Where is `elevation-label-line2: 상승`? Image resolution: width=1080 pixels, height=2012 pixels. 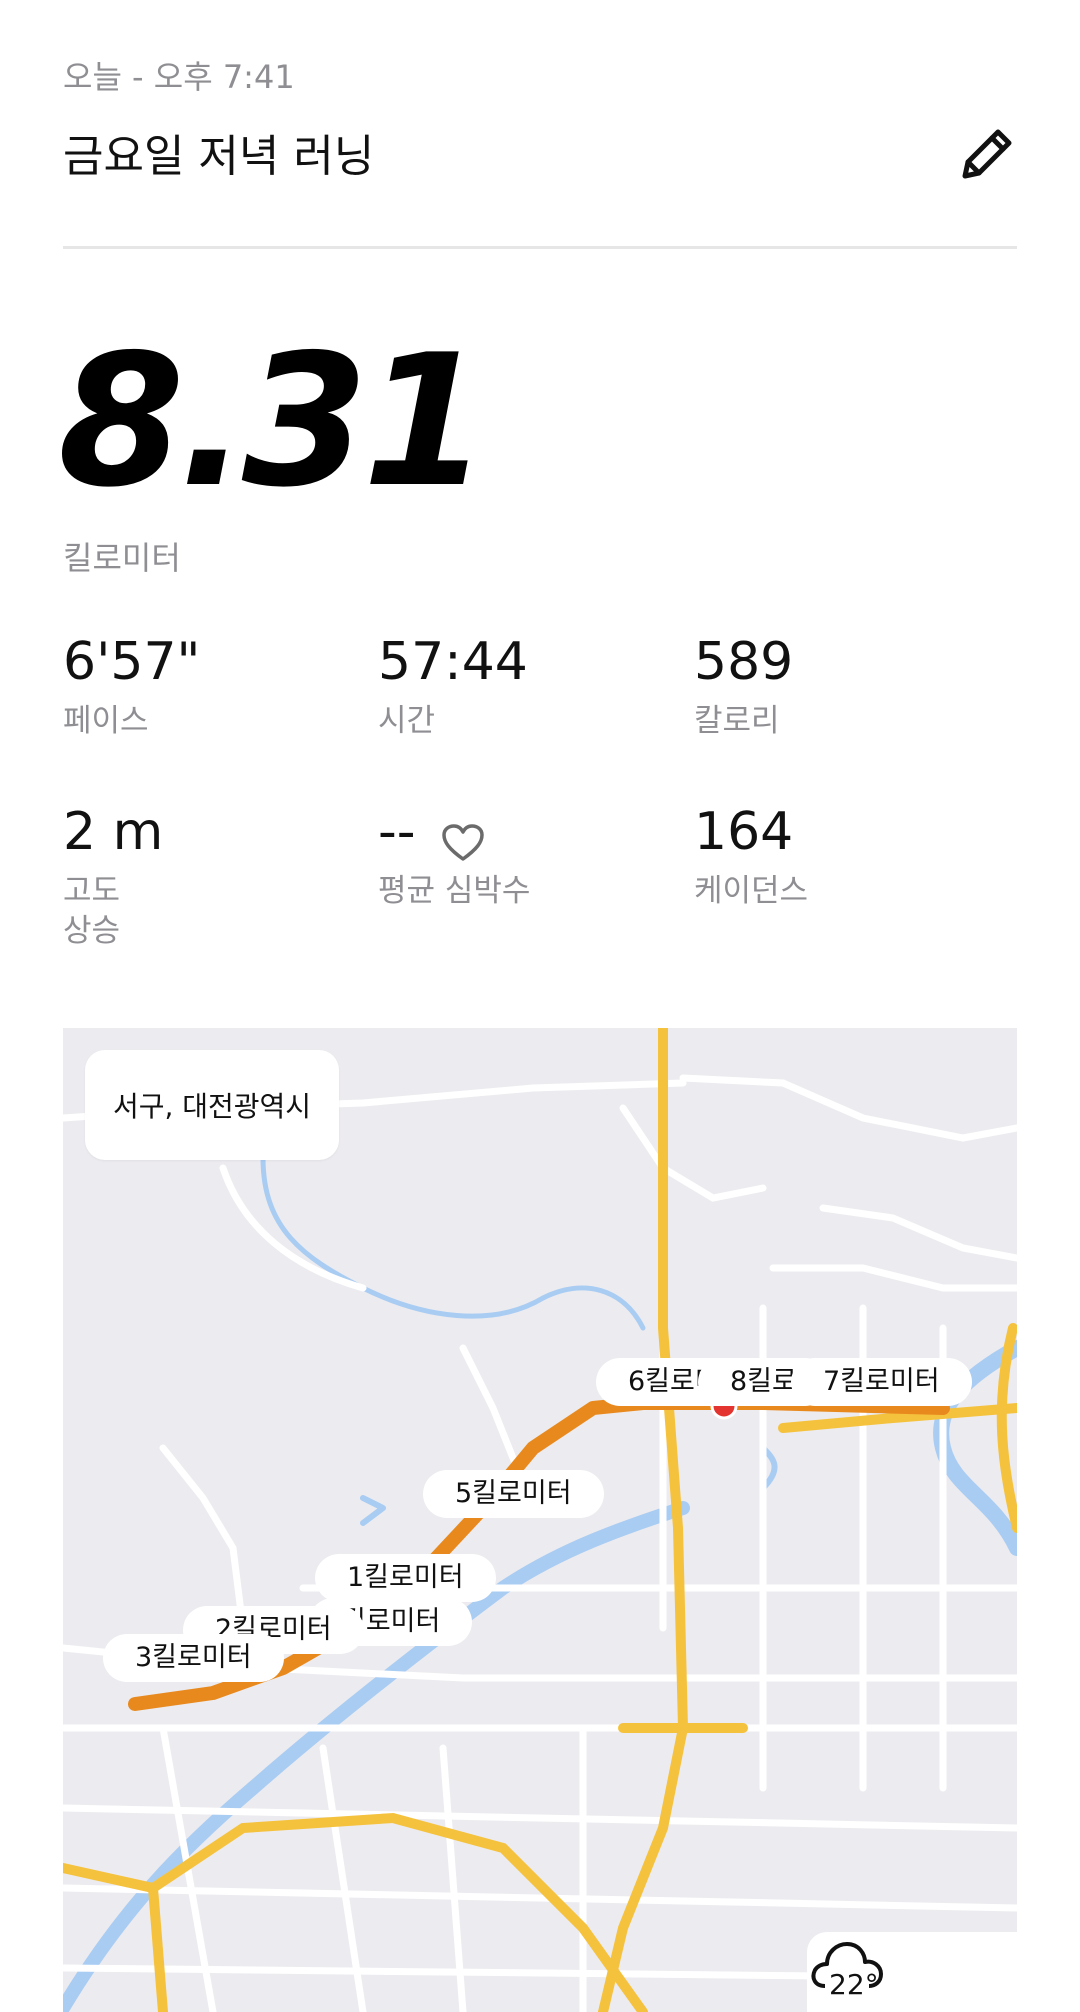 elevation-label-line2: 상승 is located at coordinates (92, 931).